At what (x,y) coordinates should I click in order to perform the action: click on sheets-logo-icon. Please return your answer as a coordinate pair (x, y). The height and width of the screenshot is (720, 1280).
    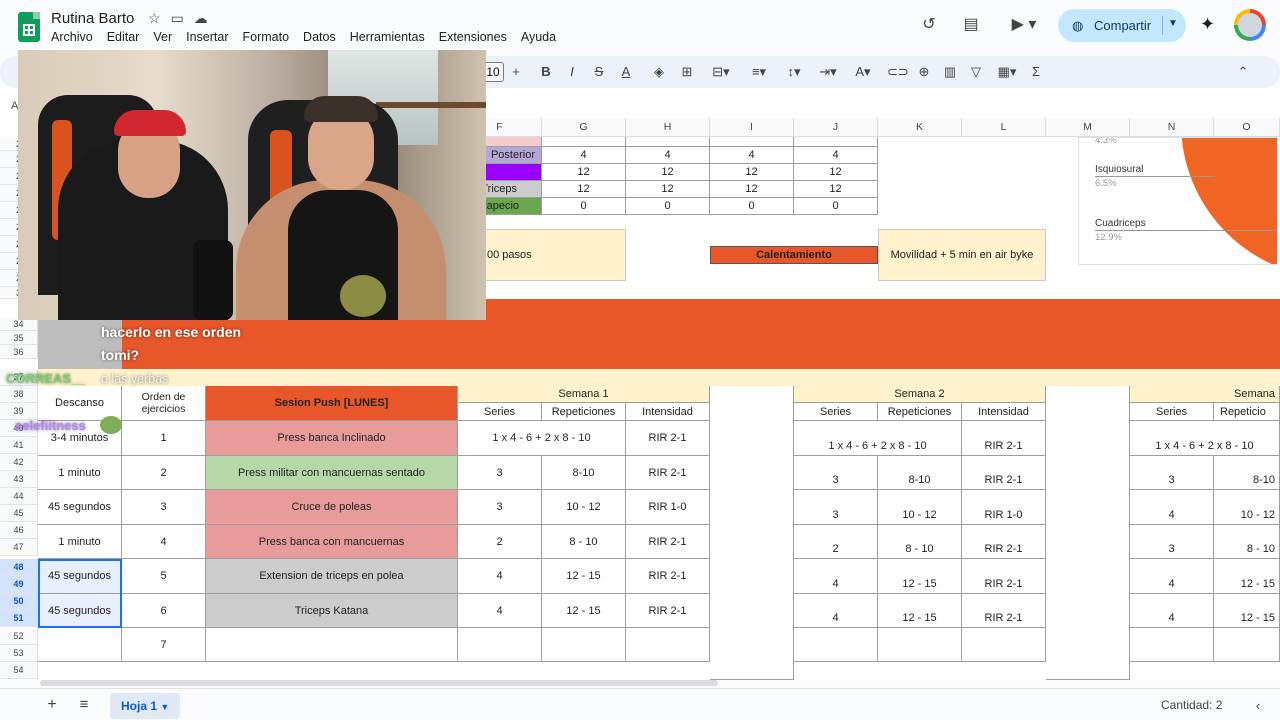
    Looking at the image, I should click on (29, 27).